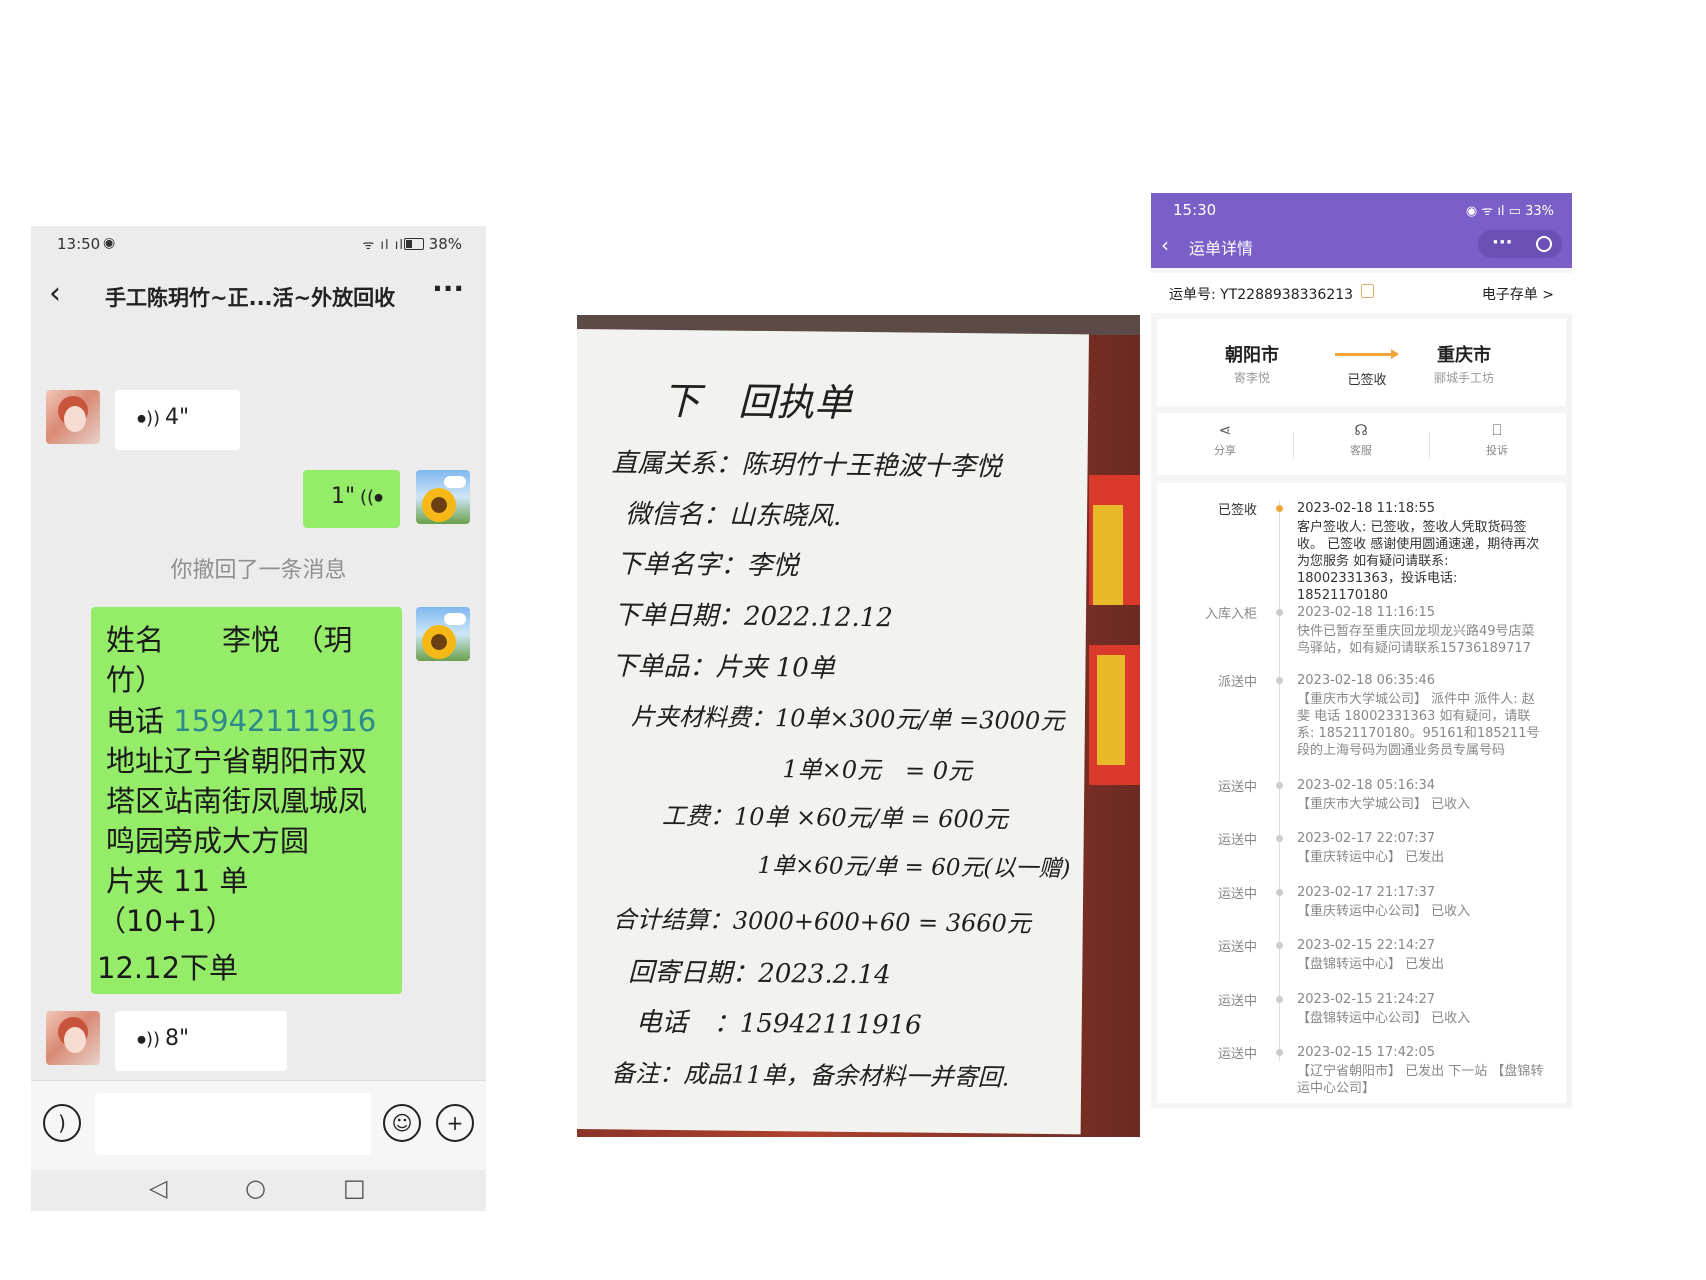 The height and width of the screenshot is (1280, 1706). What do you see at coordinates (237, 761) in the screenshot?
I see `msg-address-1: 地址辽宁省朝阳市双` at bounding box center [237, 761].